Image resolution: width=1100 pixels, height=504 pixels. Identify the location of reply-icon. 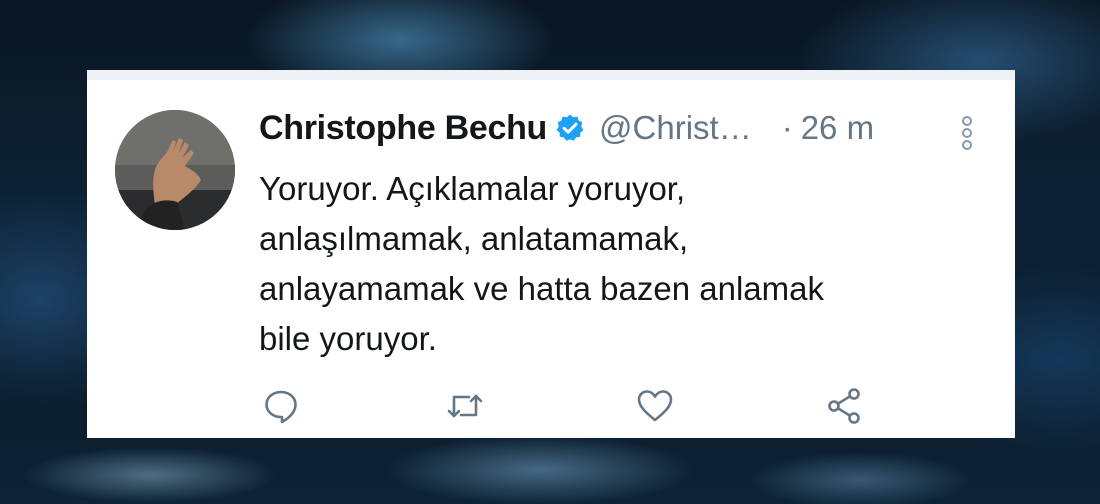
(281, 408).